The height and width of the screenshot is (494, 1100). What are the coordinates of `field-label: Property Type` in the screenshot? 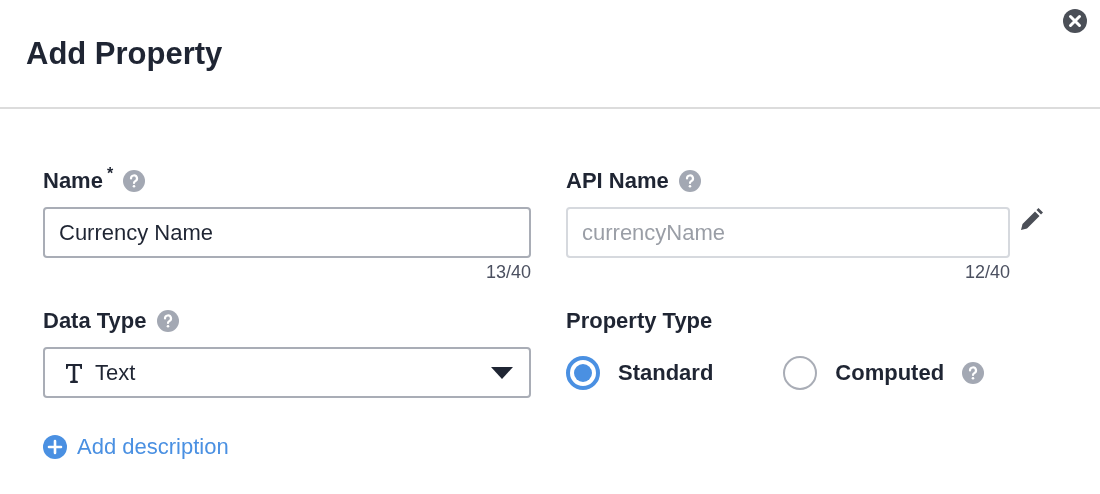 It's located at (639, 321).